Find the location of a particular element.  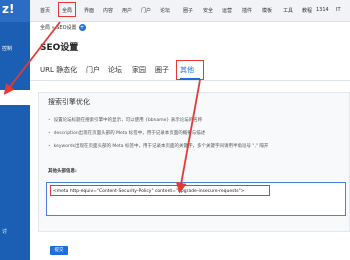

logo-text: z! is located at coordinates (8, 9).